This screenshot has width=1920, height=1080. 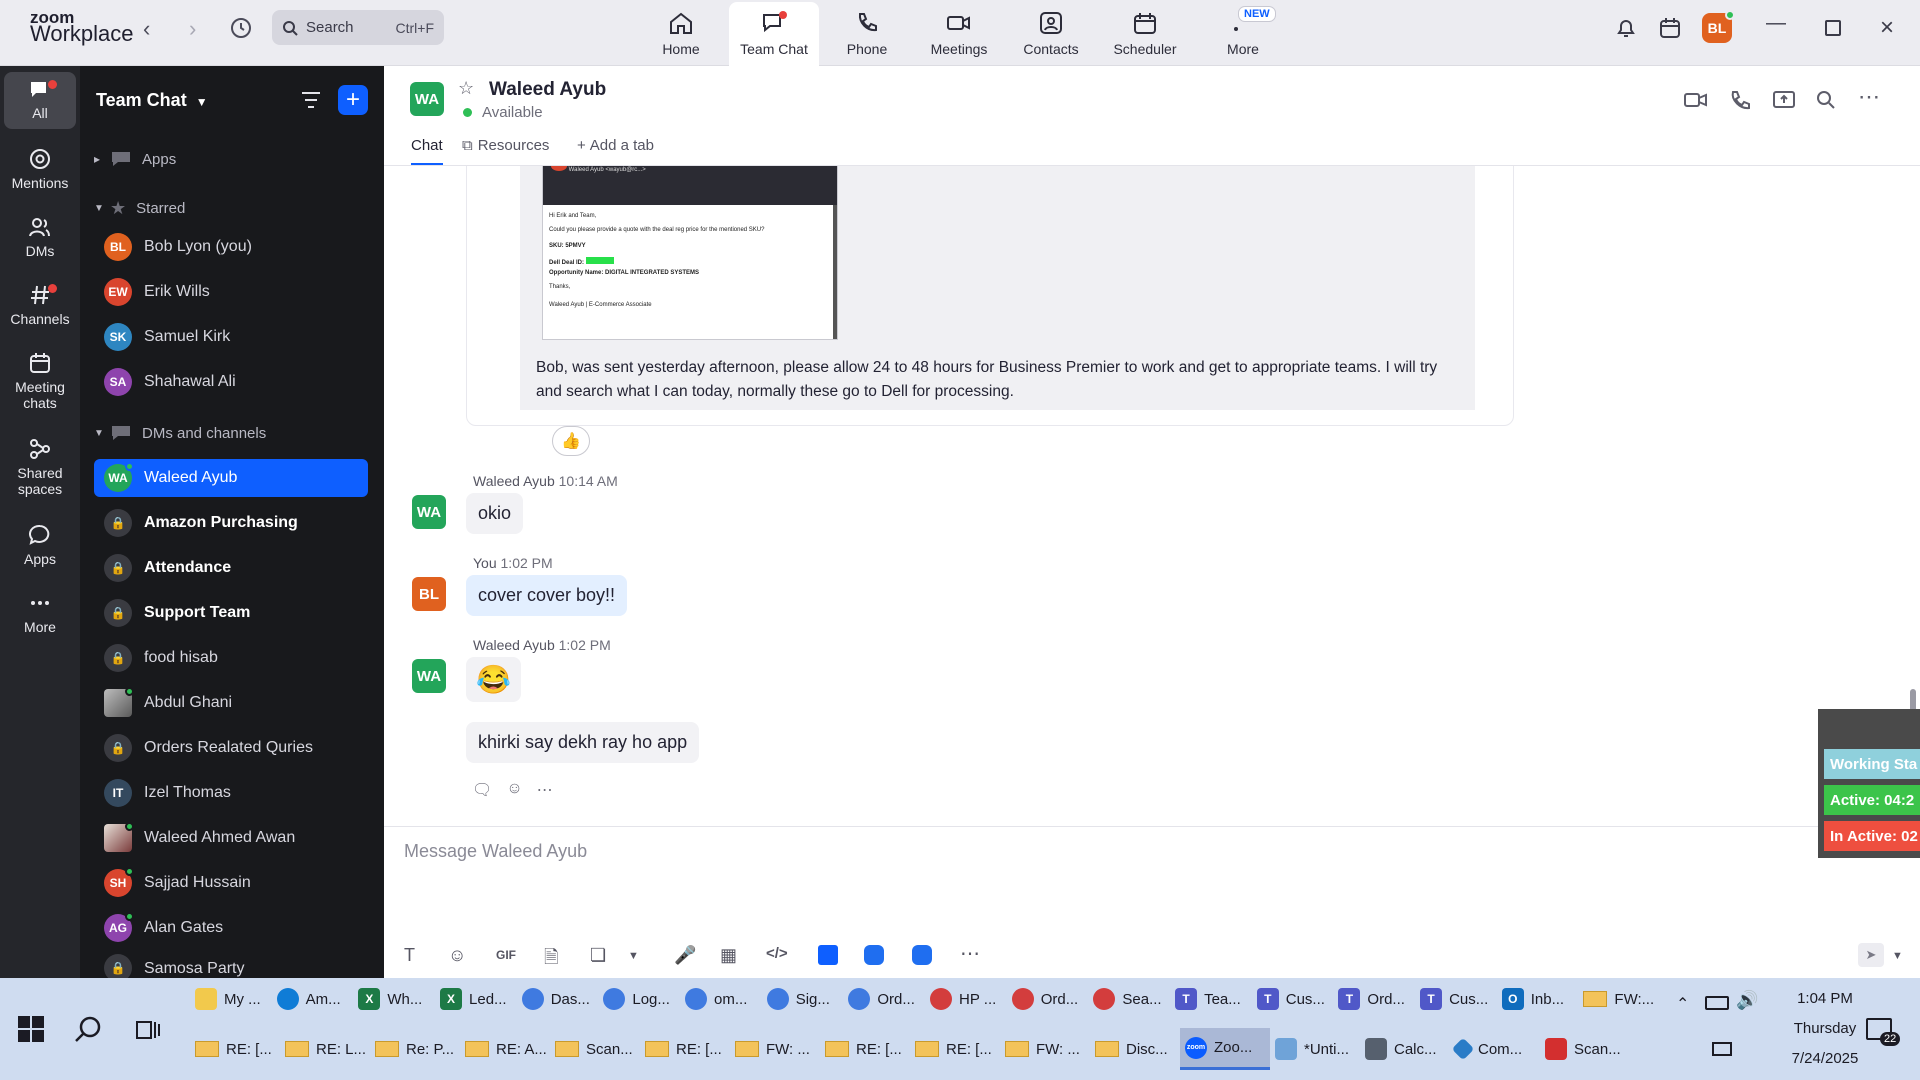 I want to click on message-bubble: okio, so click(x=495, y=513).